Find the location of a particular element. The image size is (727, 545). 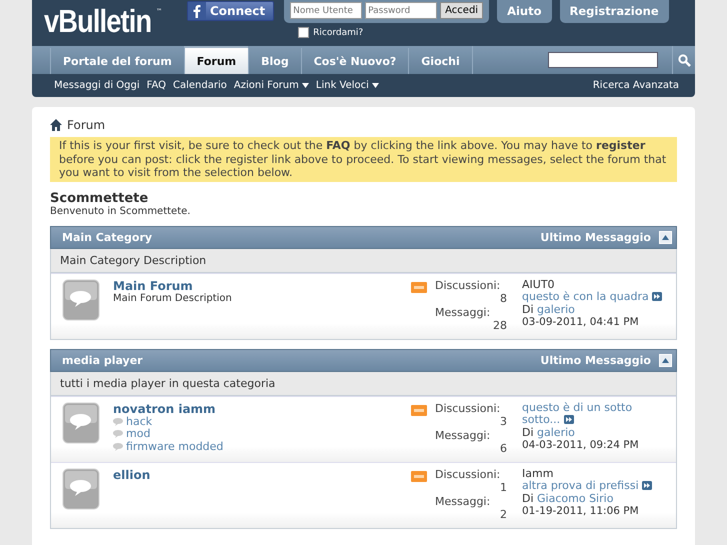

subforum-link: mod is located at coordinates (138, 434).